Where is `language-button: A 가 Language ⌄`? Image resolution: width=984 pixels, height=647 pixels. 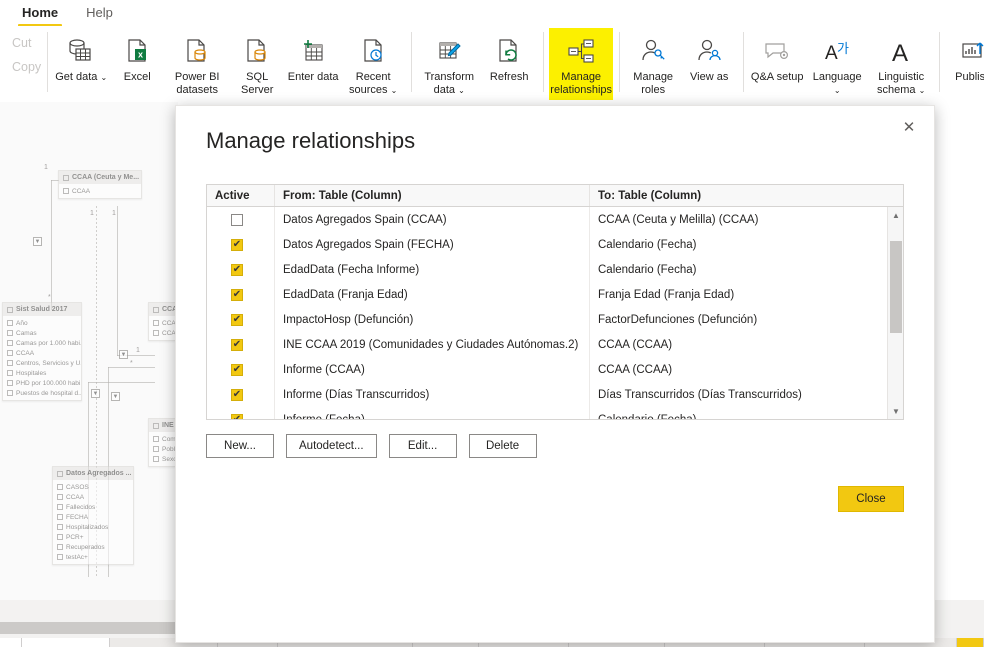
language-button: A 가 Language ⌄ is located at coordinates (837, 64).